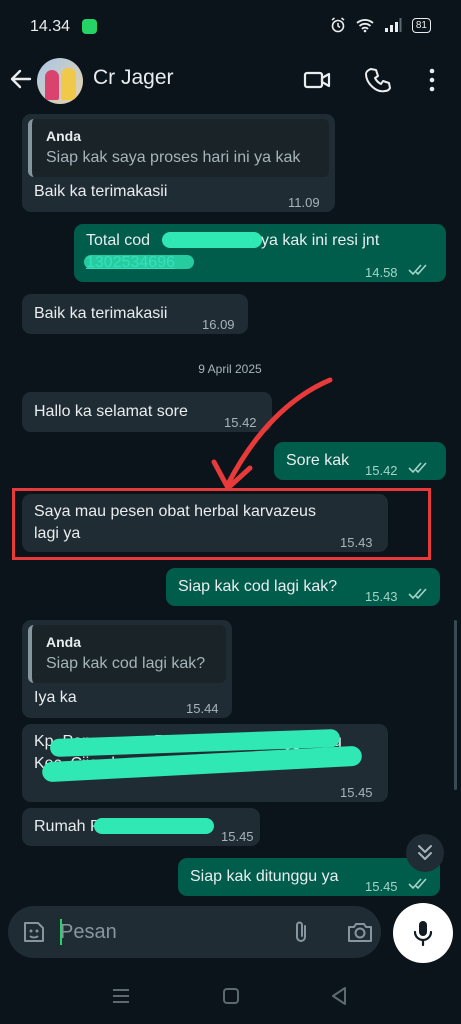 This screenshot has height=1024, width=461. Describe the element at coordinates (218, 324) in the screenshot. I see `message-time: 16.09` at that location.